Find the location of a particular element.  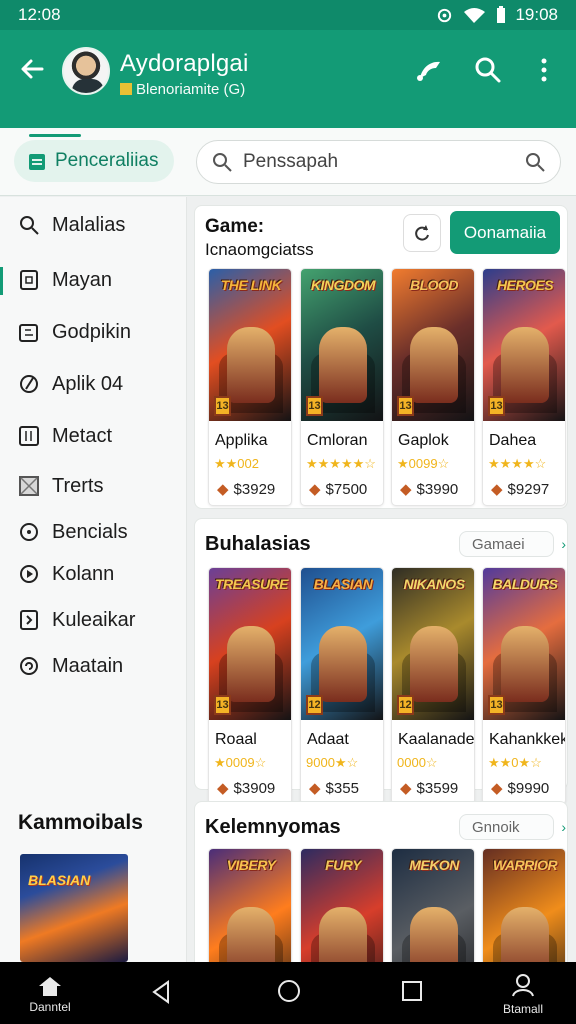

home-nav-button: Danntel is located at coordinates (50, 994).